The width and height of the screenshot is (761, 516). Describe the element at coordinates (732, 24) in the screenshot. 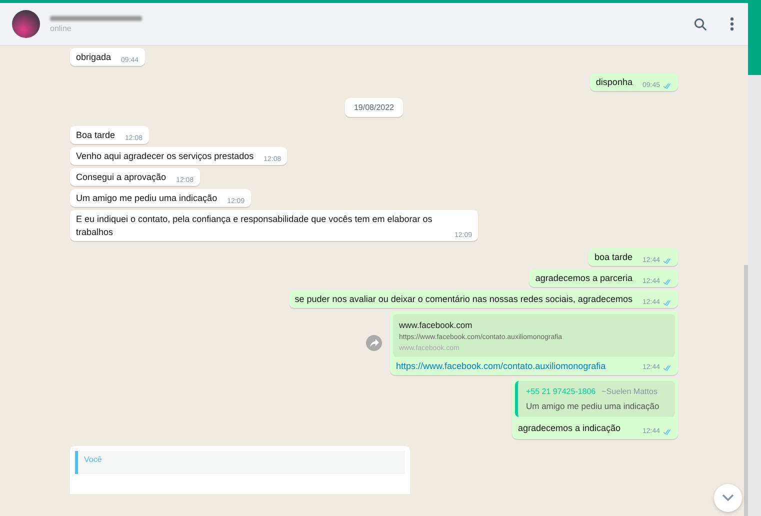

I see `menu-icon` at that location.